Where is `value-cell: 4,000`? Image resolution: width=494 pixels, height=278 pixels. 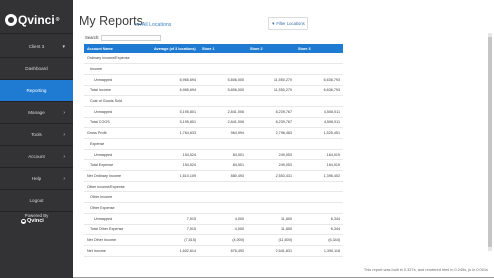 value-cell: 4,000 is located at coordinates (223, 229).